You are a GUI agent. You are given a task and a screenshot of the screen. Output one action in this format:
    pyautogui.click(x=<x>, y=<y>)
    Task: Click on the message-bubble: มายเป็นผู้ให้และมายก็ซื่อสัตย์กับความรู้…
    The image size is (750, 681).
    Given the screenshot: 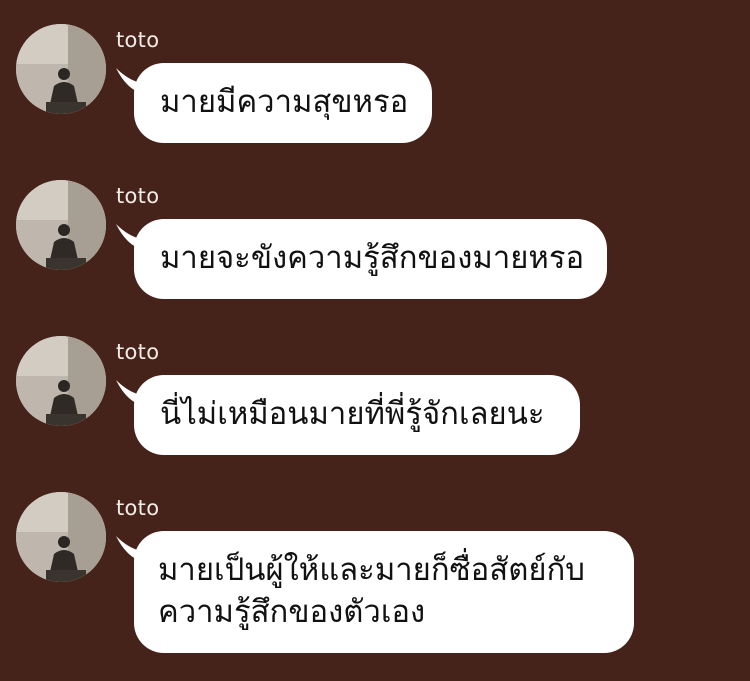 What is the action you would take?
    pyautogui.click(x=384, y=592)
    